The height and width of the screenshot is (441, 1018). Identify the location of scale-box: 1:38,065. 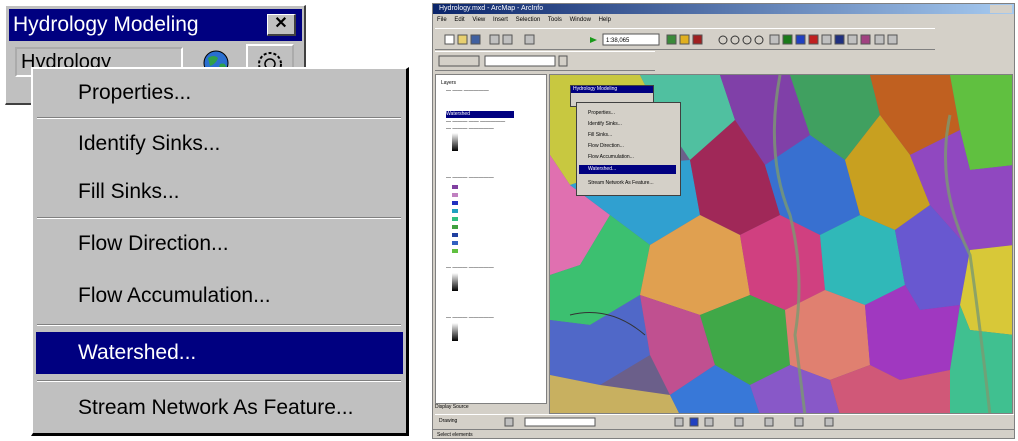
(618, 41).